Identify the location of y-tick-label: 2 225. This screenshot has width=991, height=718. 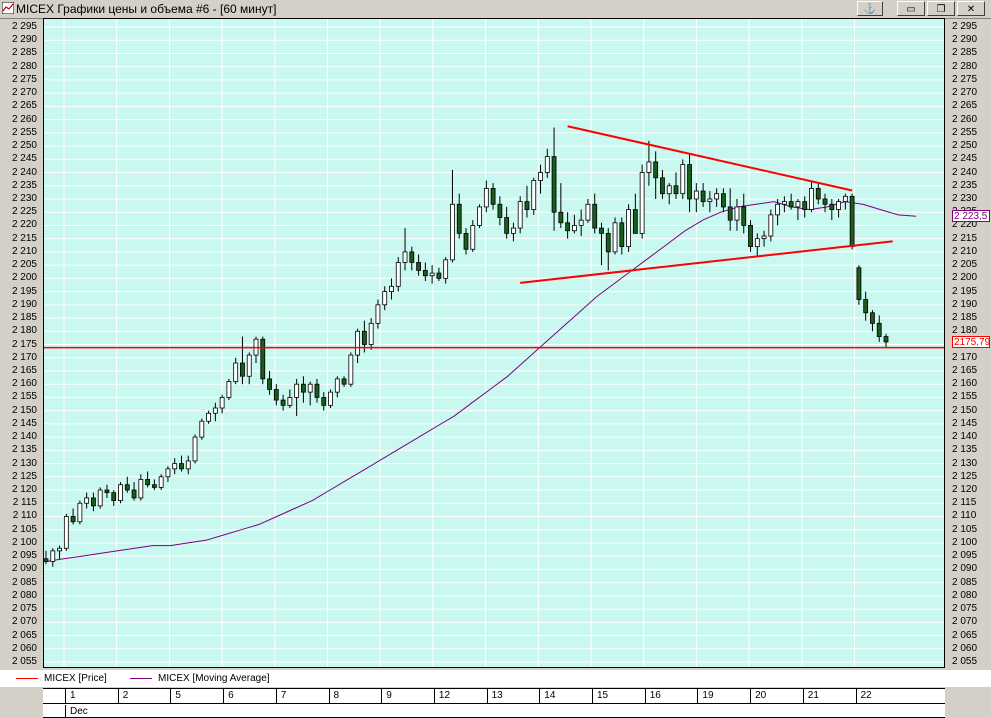
(24, 212).